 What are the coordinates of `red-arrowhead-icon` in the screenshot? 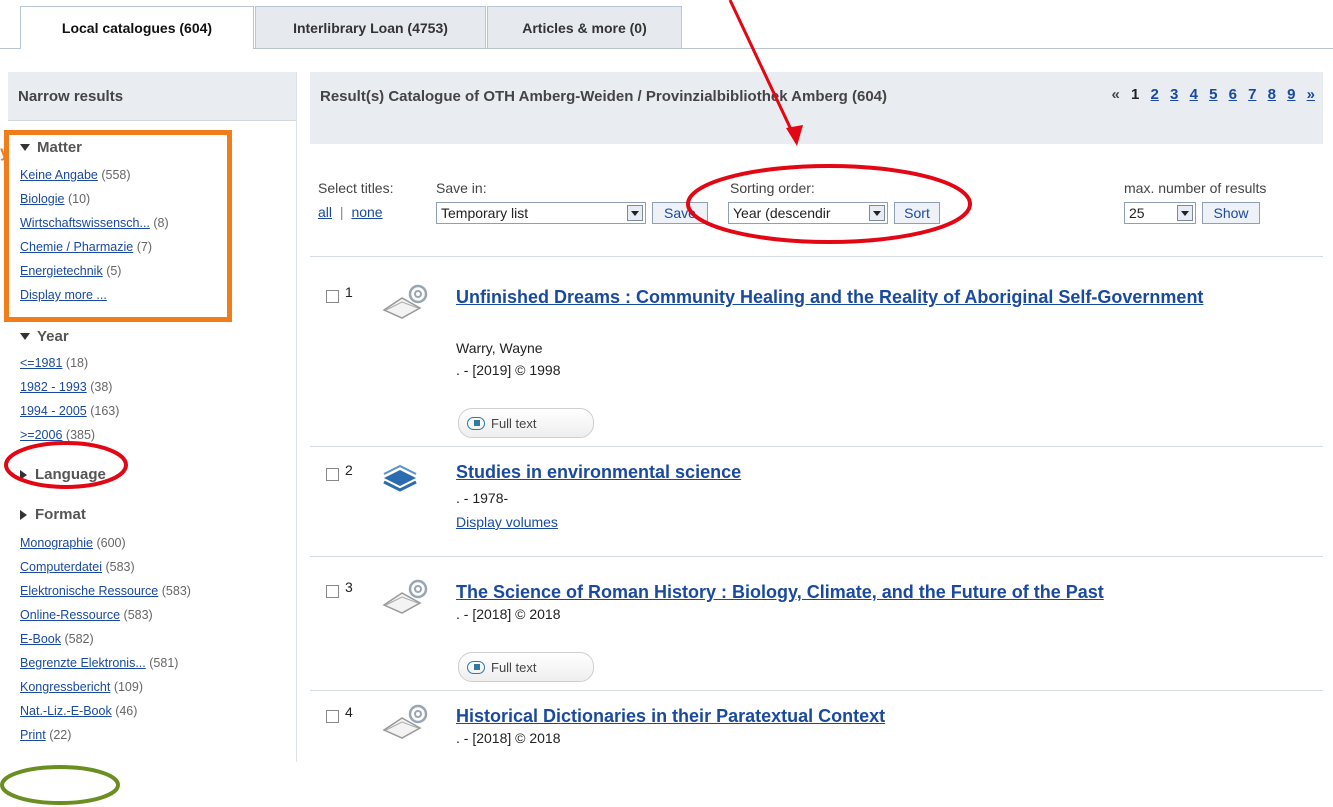 It's located at (794, 135).